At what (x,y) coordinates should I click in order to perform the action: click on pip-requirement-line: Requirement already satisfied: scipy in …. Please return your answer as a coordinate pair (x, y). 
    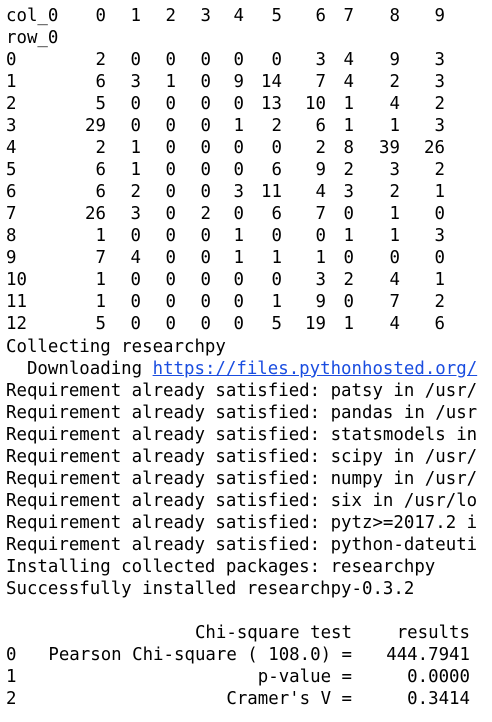
    Looking at the image, I should click on (242, 457).